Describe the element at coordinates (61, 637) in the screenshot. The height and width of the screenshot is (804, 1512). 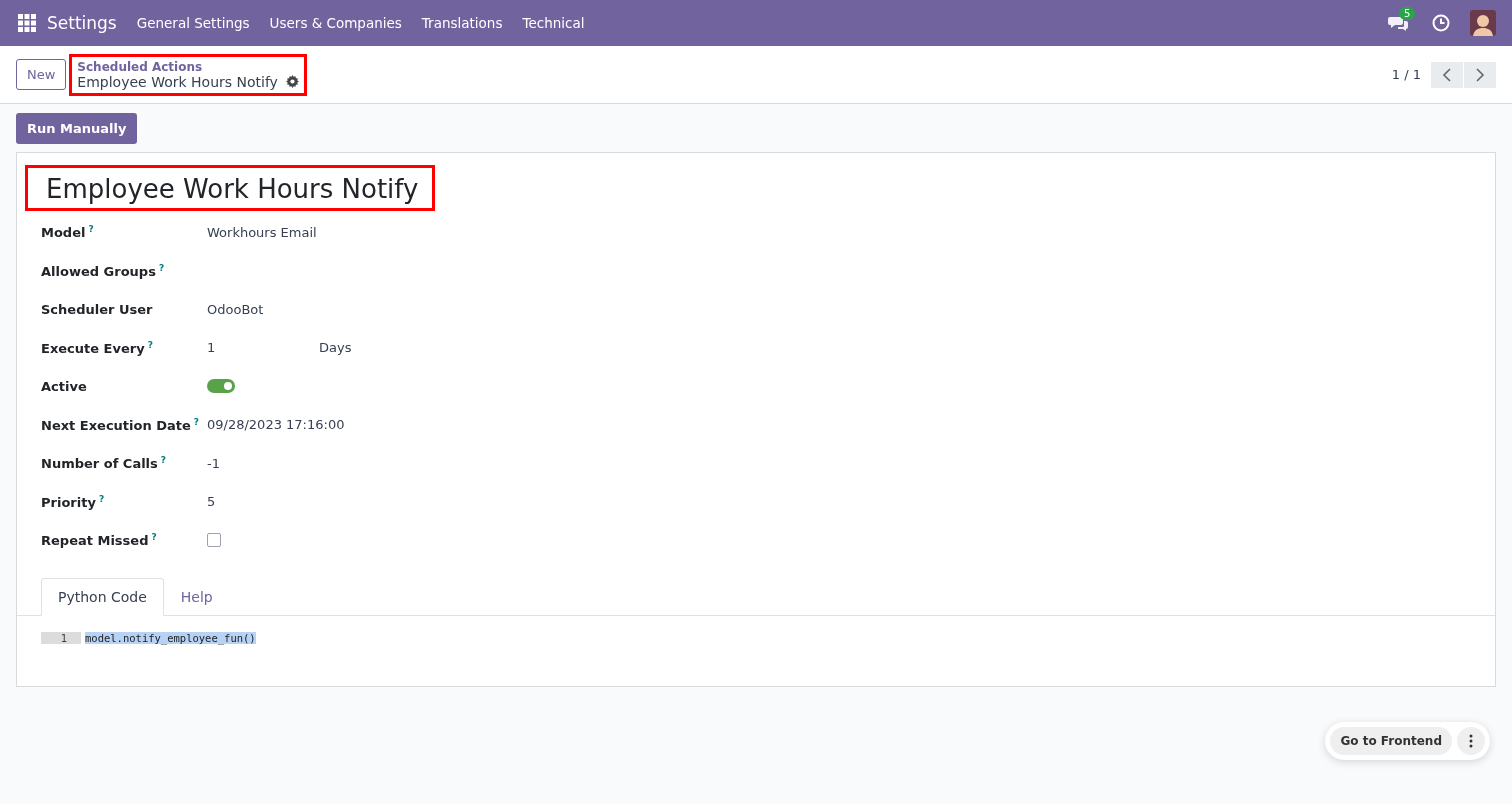
I see `line-number: 1` at that location.